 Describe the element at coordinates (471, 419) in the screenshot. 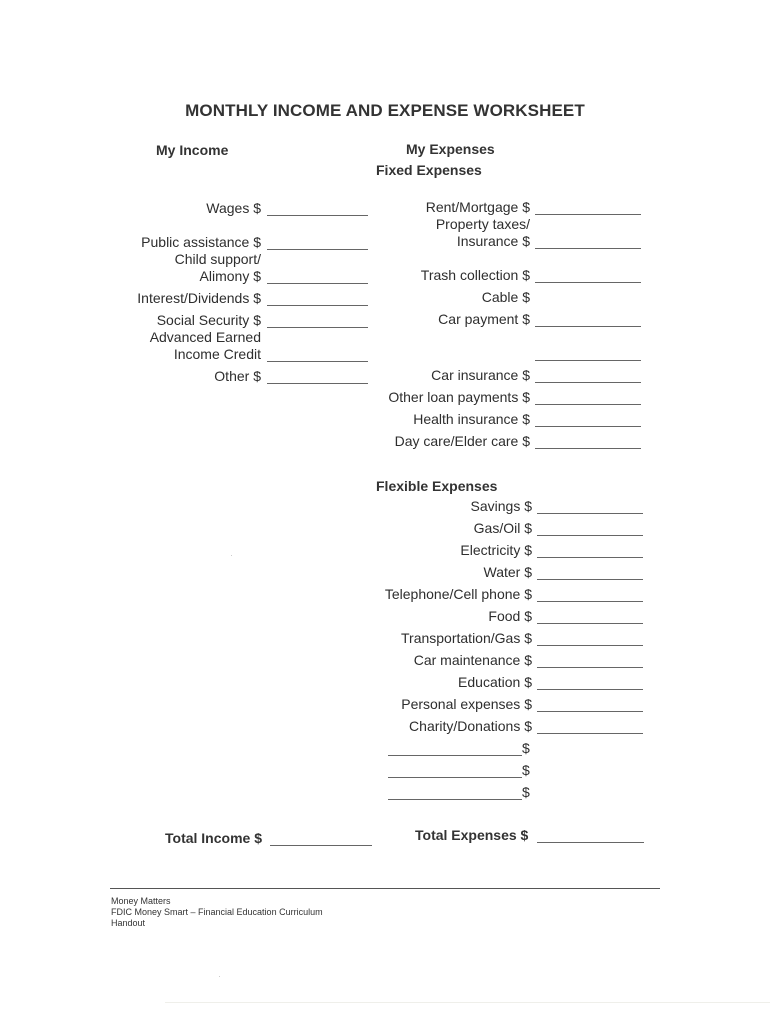

I see `fixed-label-health-insurance: Health insurance $` at that location.